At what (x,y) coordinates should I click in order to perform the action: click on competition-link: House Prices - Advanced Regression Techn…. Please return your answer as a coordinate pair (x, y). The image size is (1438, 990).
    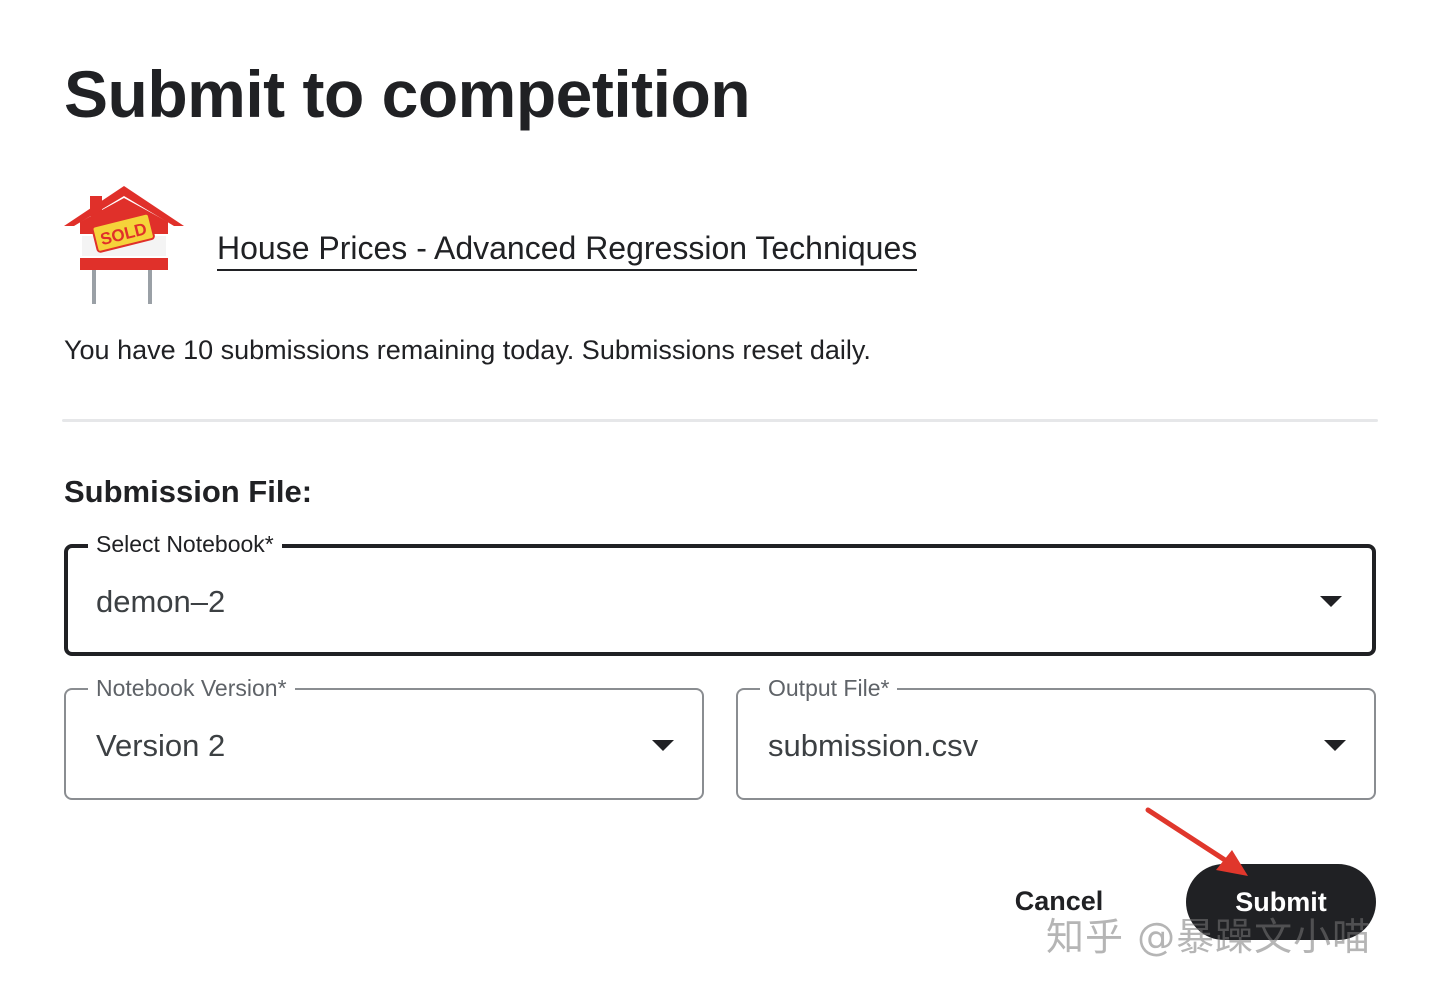
    Looking at the image, I should click on (567, 250).